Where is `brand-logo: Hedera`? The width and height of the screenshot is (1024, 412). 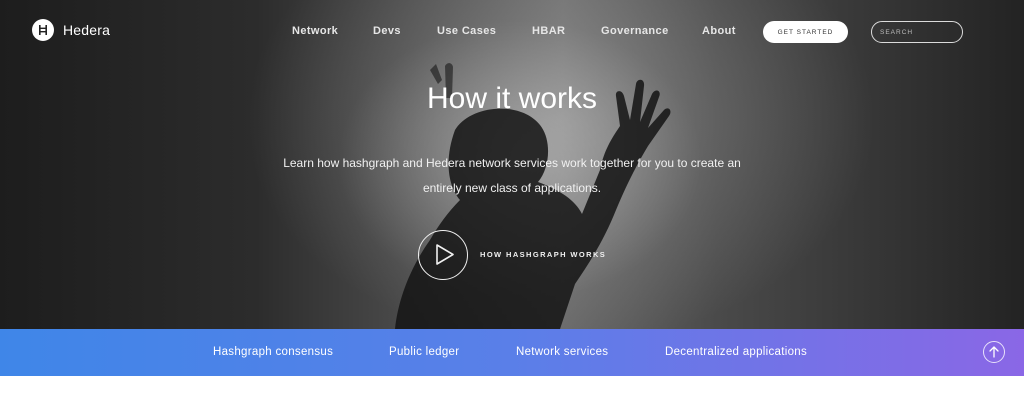 brand-logo: Hedera is located at coordinates (71, 30).